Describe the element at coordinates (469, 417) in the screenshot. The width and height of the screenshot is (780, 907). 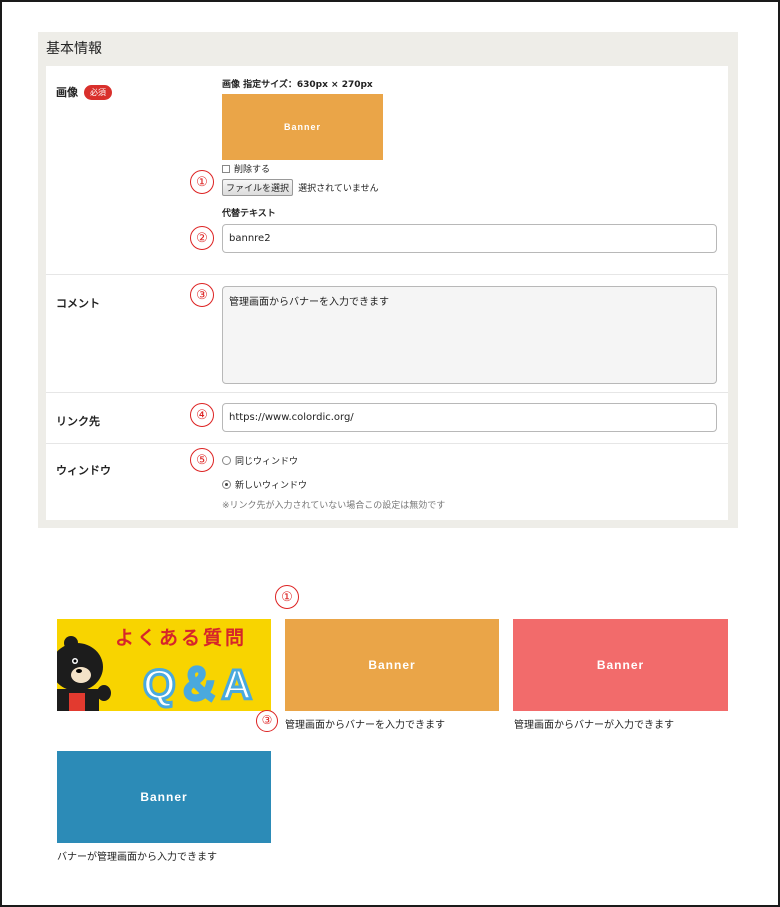
I see `link-url-input: https://www.colordic.org/` at that location.